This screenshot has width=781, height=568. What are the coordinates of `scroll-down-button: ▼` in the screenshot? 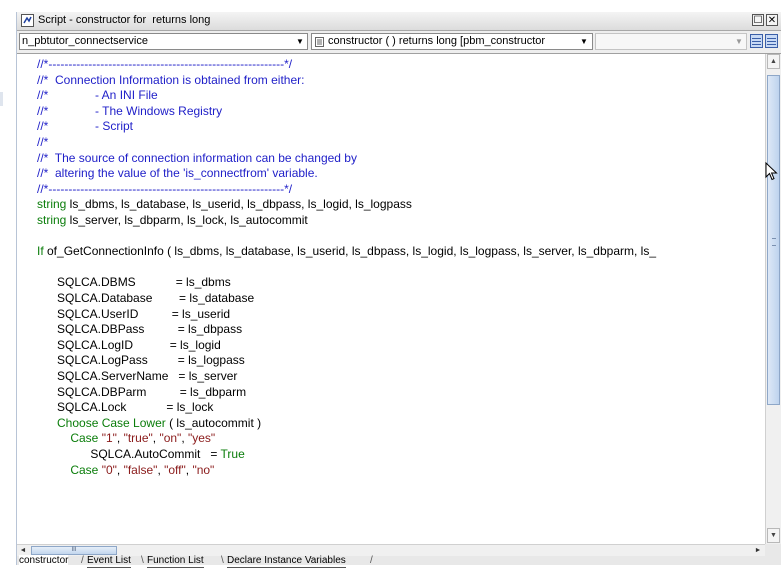 It's located at (773, 535).